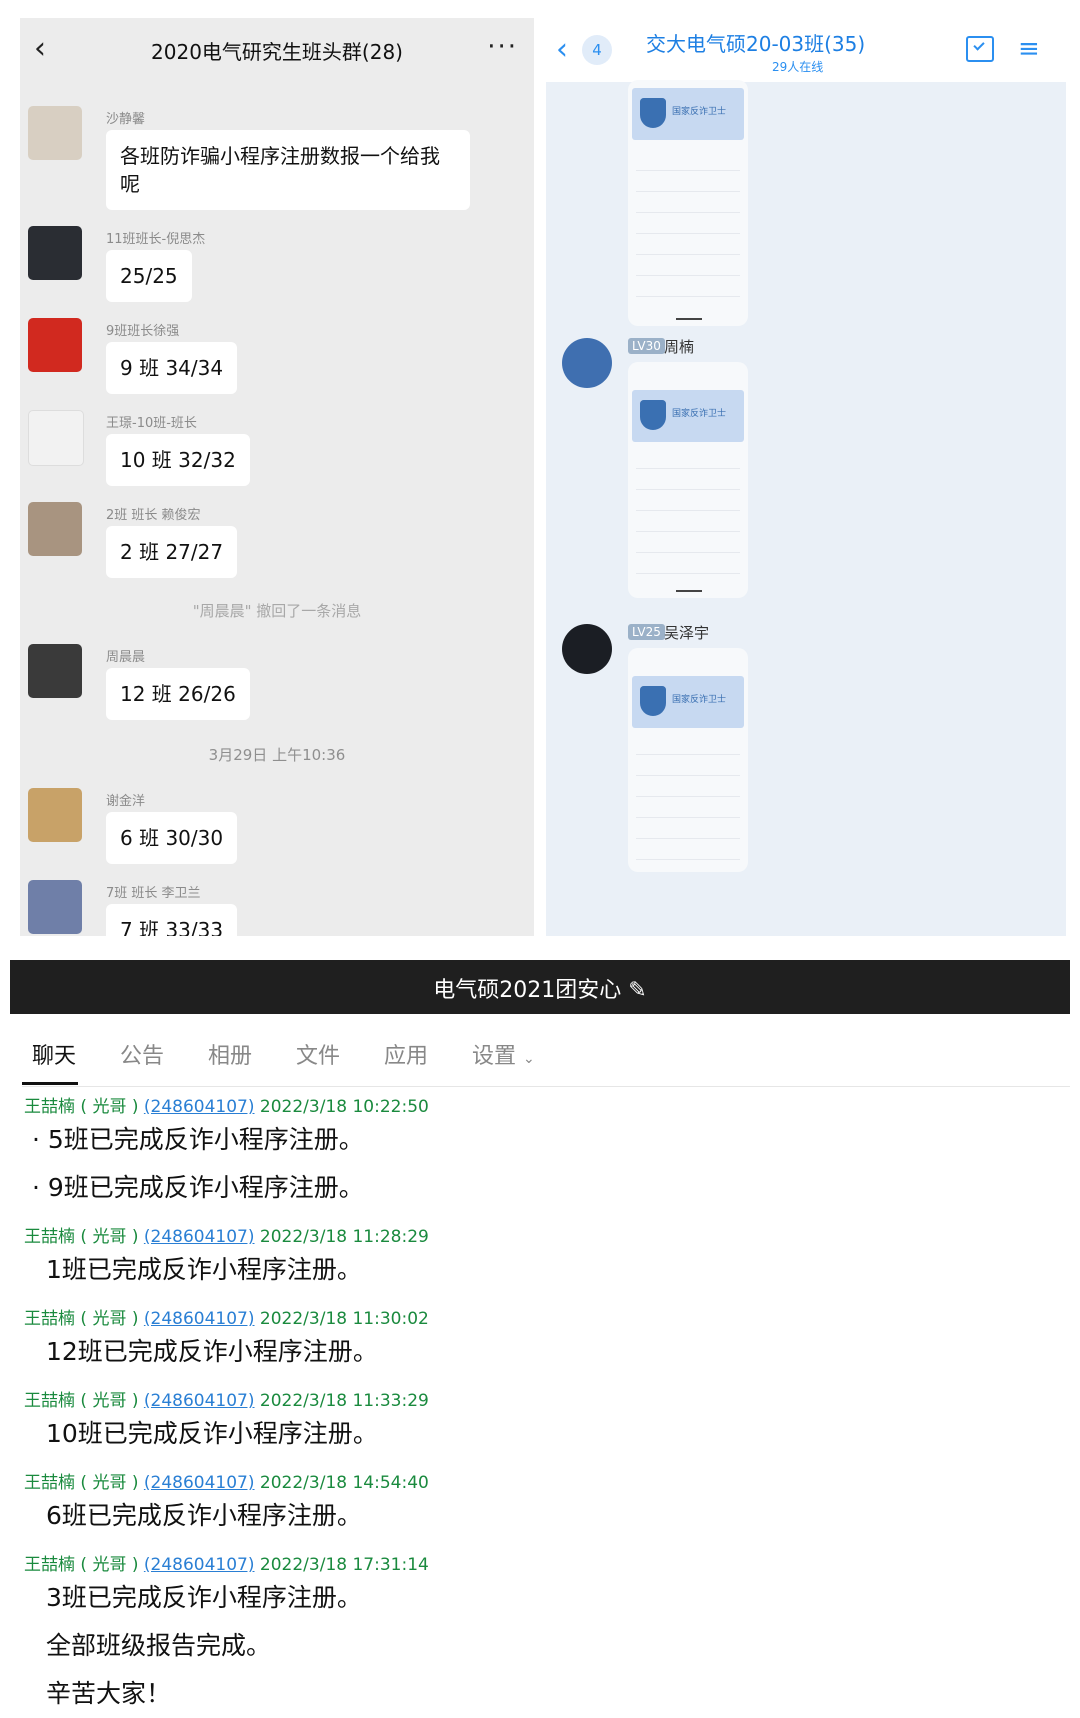  What do you see at coordinates (288, 170) in the screenshot?
I see `message-bubble: 各班防诈骗小程序注册数报一个给我呢` at bounding box center [288, 170].